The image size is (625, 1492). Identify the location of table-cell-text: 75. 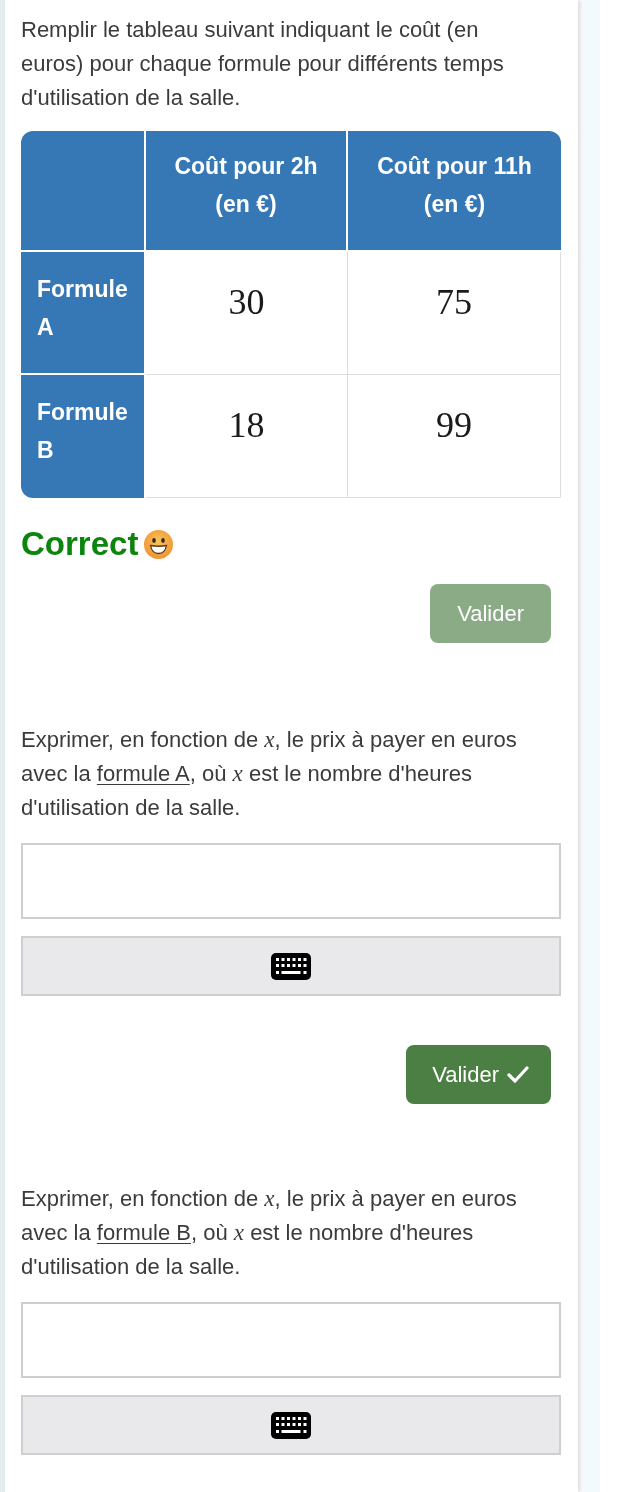
(454, 302).